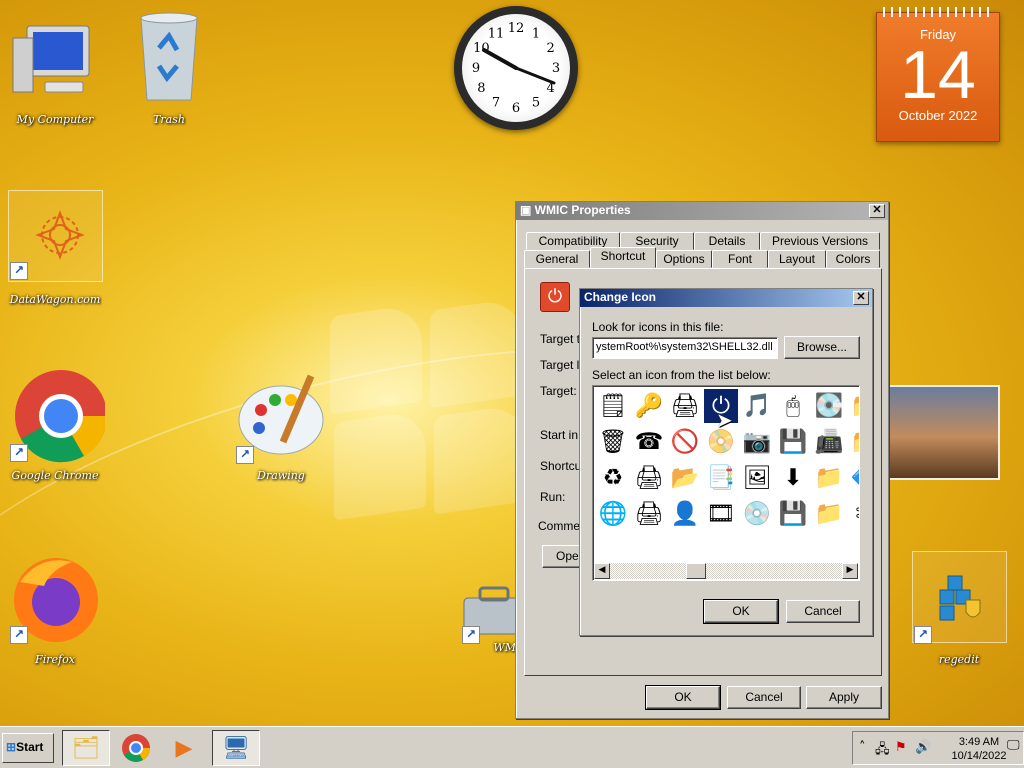 This screenshot has width=1024, height=768. Describe the element at coordinates (979, 749) in the screenshot. I see `tray-clock: 3:49 AM 10/14/2022` at that location.